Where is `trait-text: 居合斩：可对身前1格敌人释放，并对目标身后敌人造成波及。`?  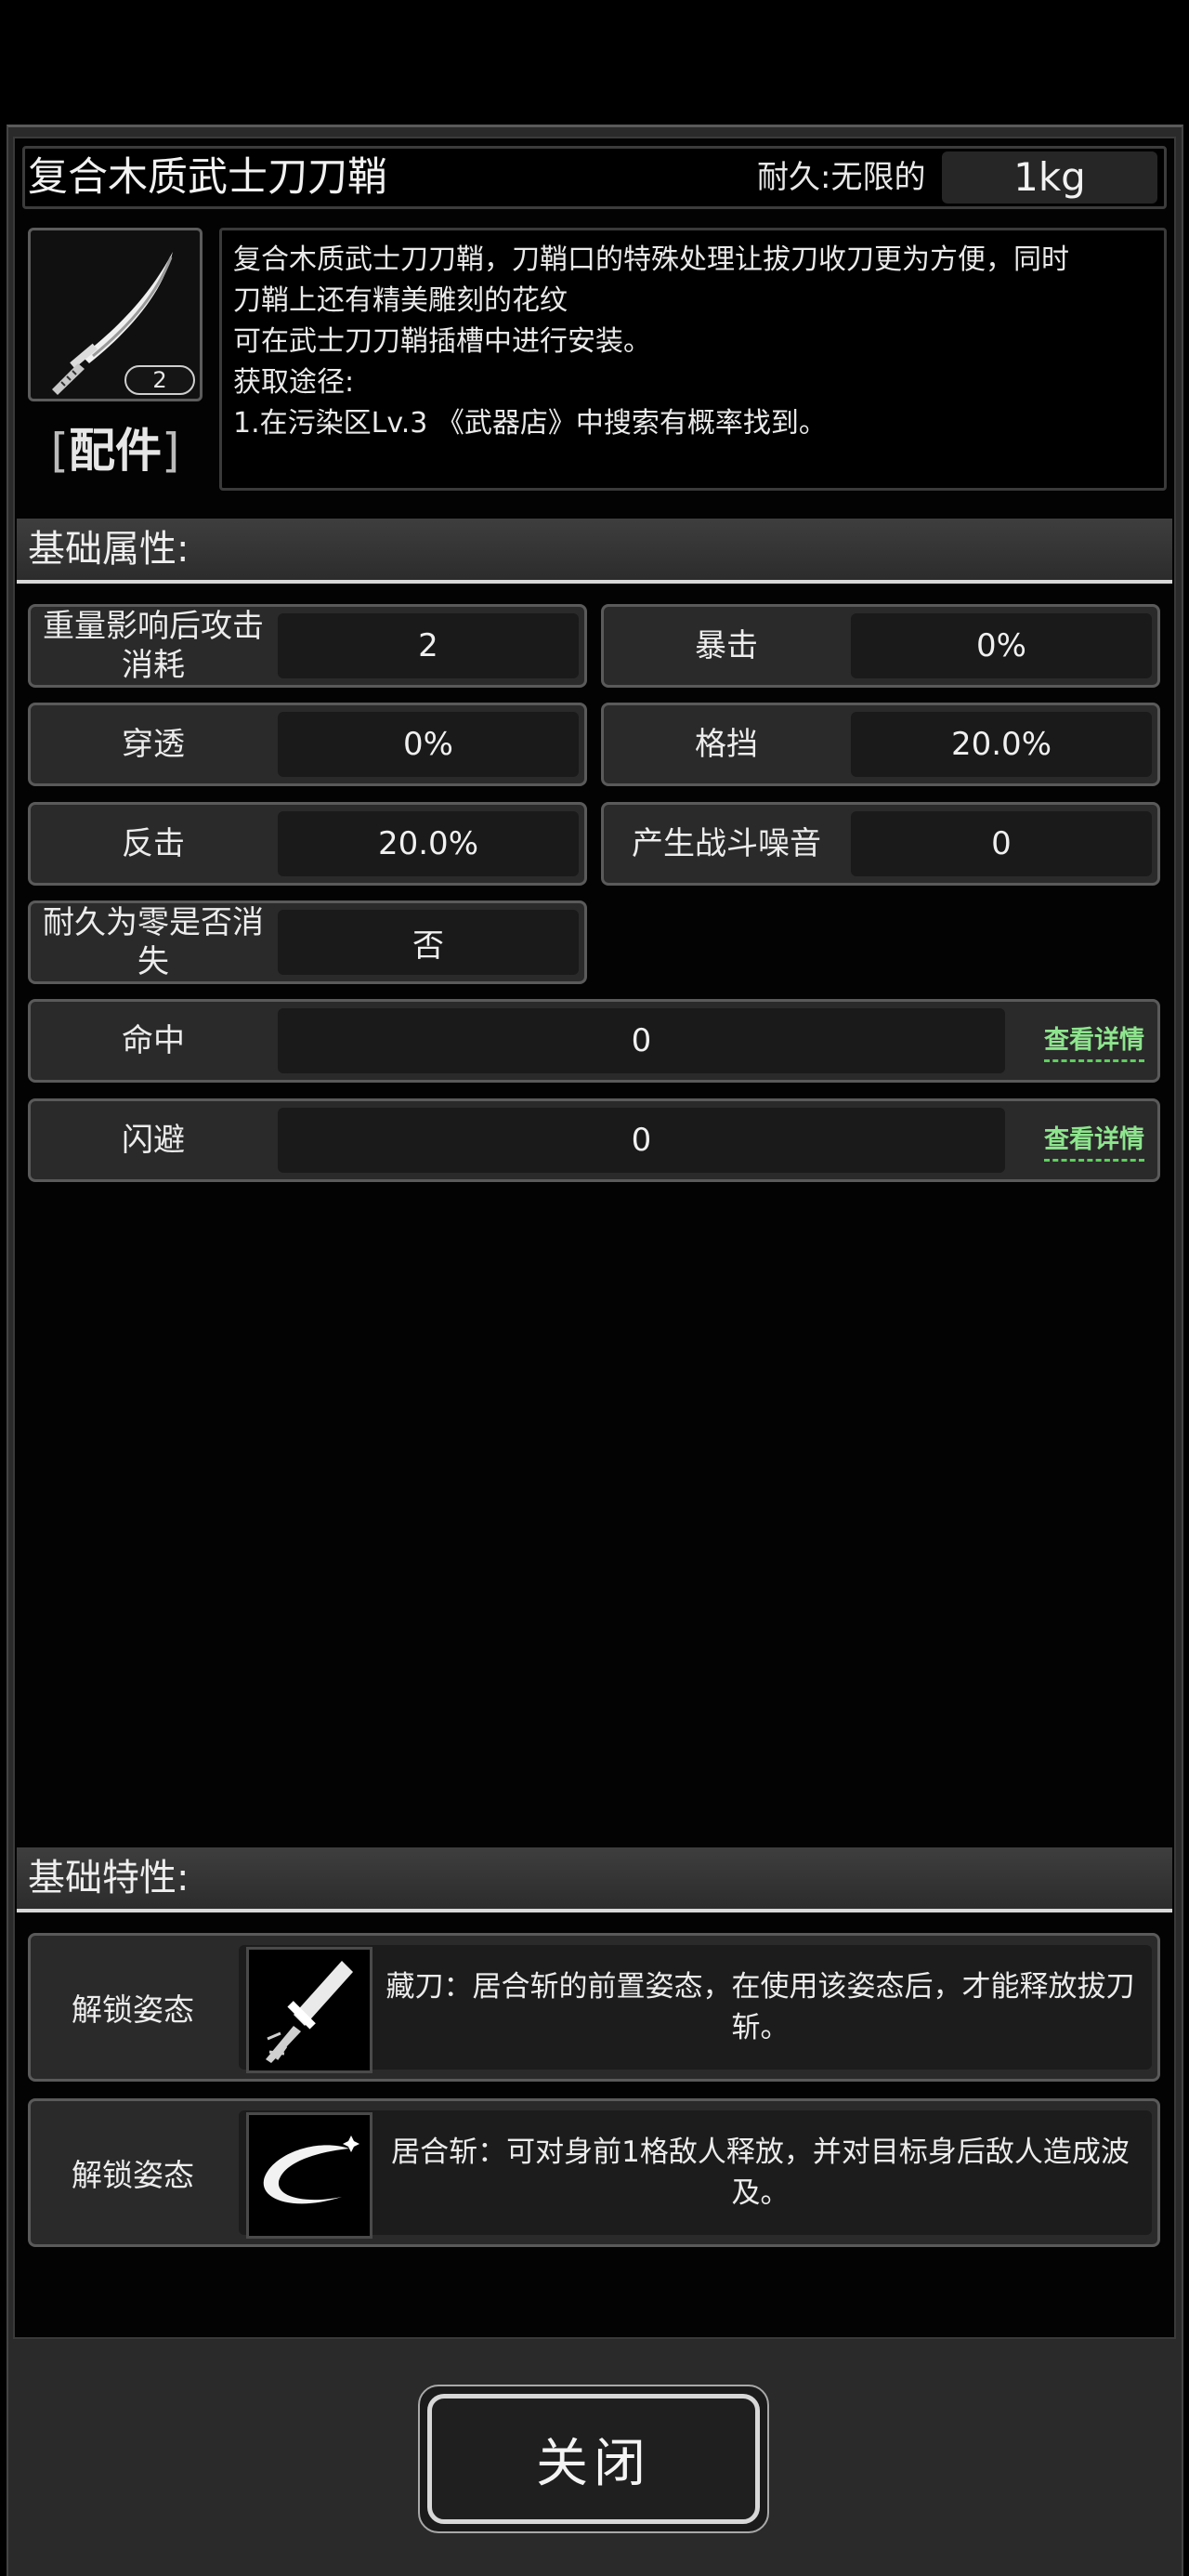
trait-text: 居合斩：可对身前1格敌人释放，并对目标身后敌人造成波及。 is located at coordinates (760, 2173).